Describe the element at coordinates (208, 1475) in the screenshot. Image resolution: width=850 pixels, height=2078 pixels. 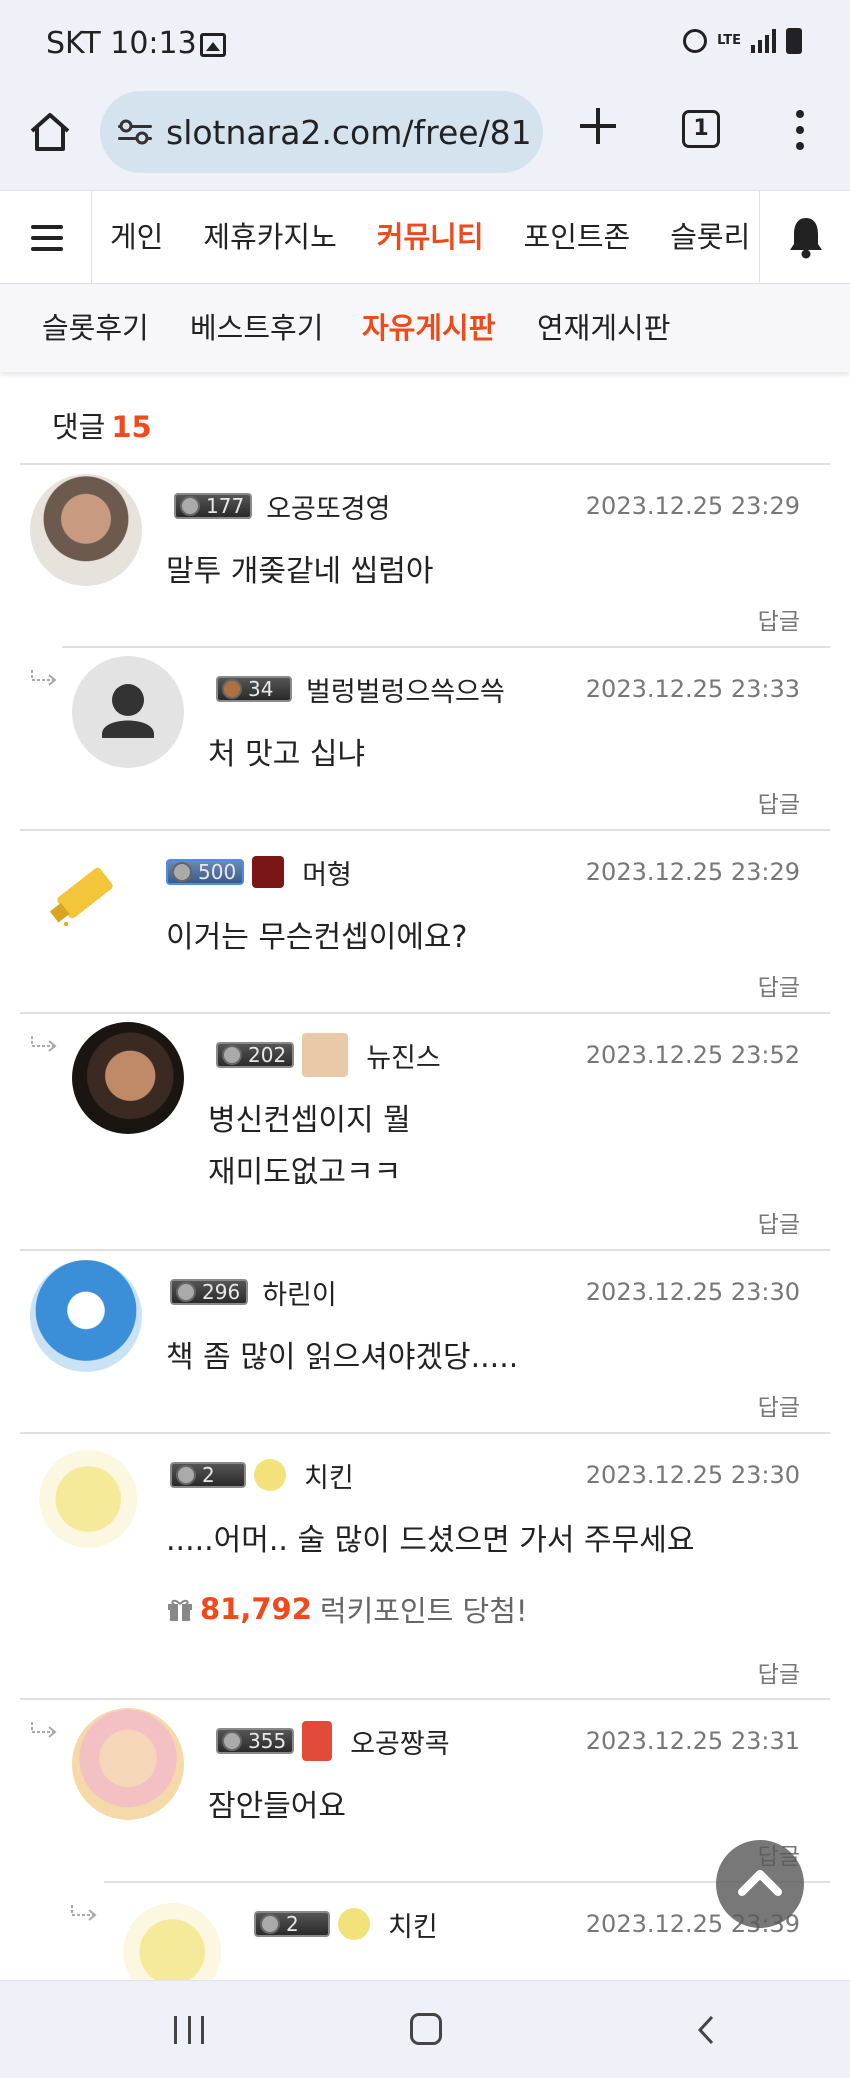
I see `level-badge: 2` at that location.